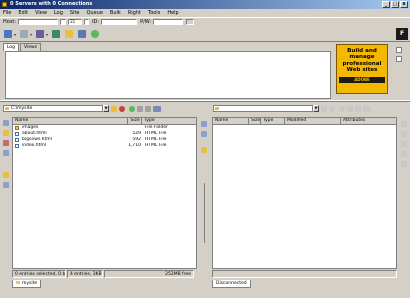 Image resolution: width=410 pixels, height=298 pixels. What do you see at coordinates (23, 13) in the screenshot?
I see `menu-edit: Edit` at bounding box center [23, 13].